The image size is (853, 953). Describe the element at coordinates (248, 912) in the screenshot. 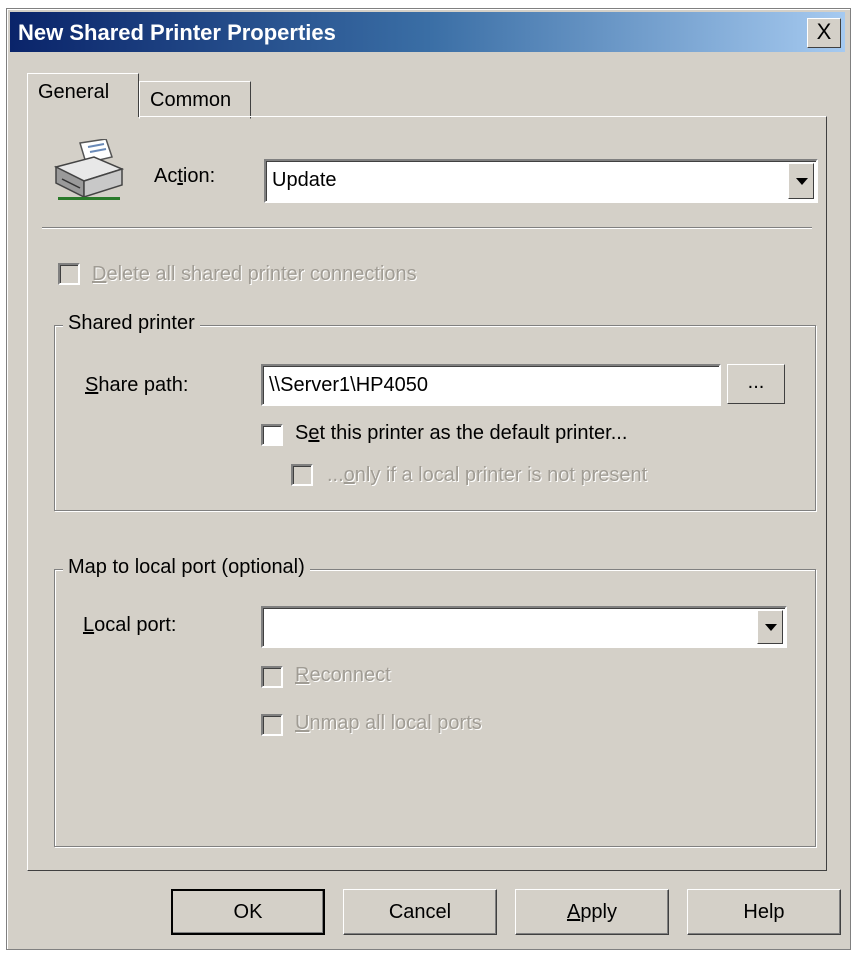

I see `ok-button: OK` at that location.